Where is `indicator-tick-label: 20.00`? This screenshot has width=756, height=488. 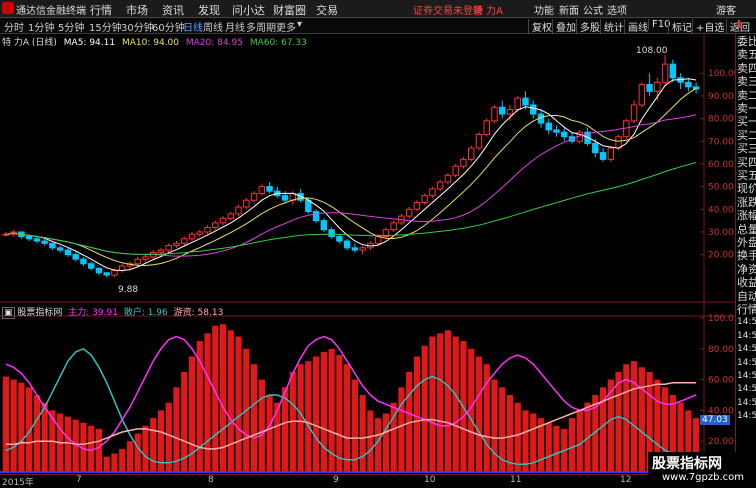 indicator-tick-label: 20.00 is located at coordinates (721, 442).